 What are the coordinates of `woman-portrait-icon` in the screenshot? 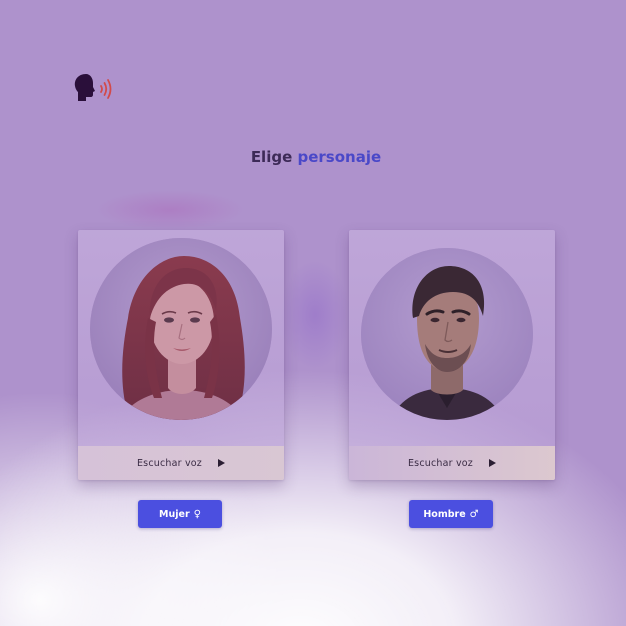 It's located at (181, 329).